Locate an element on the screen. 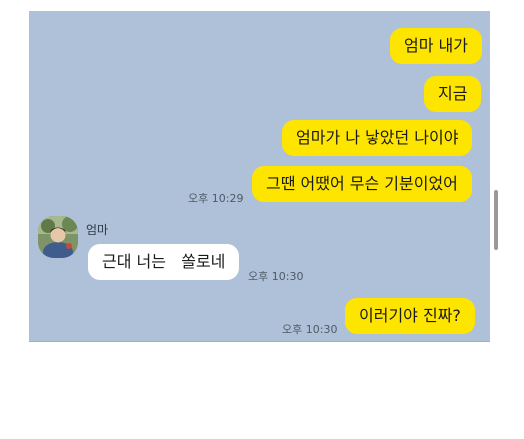 The image size is (524, 439). message-bubble-sent: 지금 is located at coordinates (453, 94).